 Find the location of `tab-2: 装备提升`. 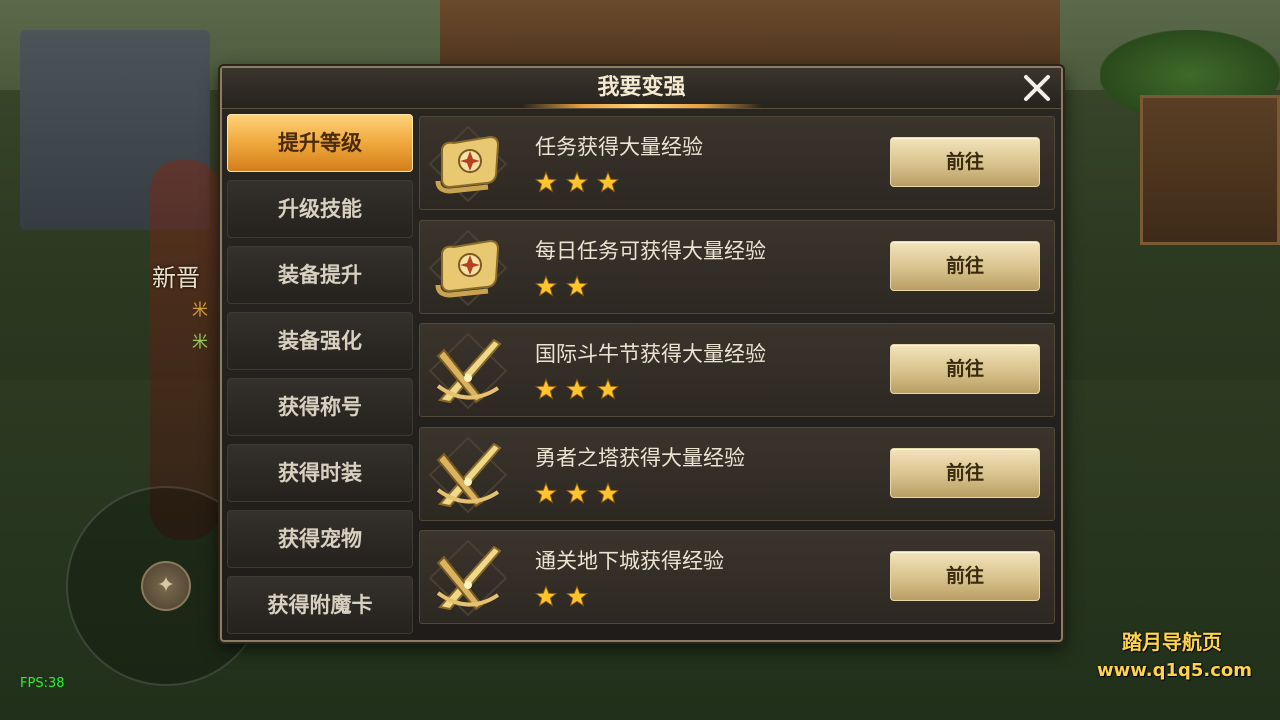

tab-2: 装备提升 is located at coordinates (320, 275).